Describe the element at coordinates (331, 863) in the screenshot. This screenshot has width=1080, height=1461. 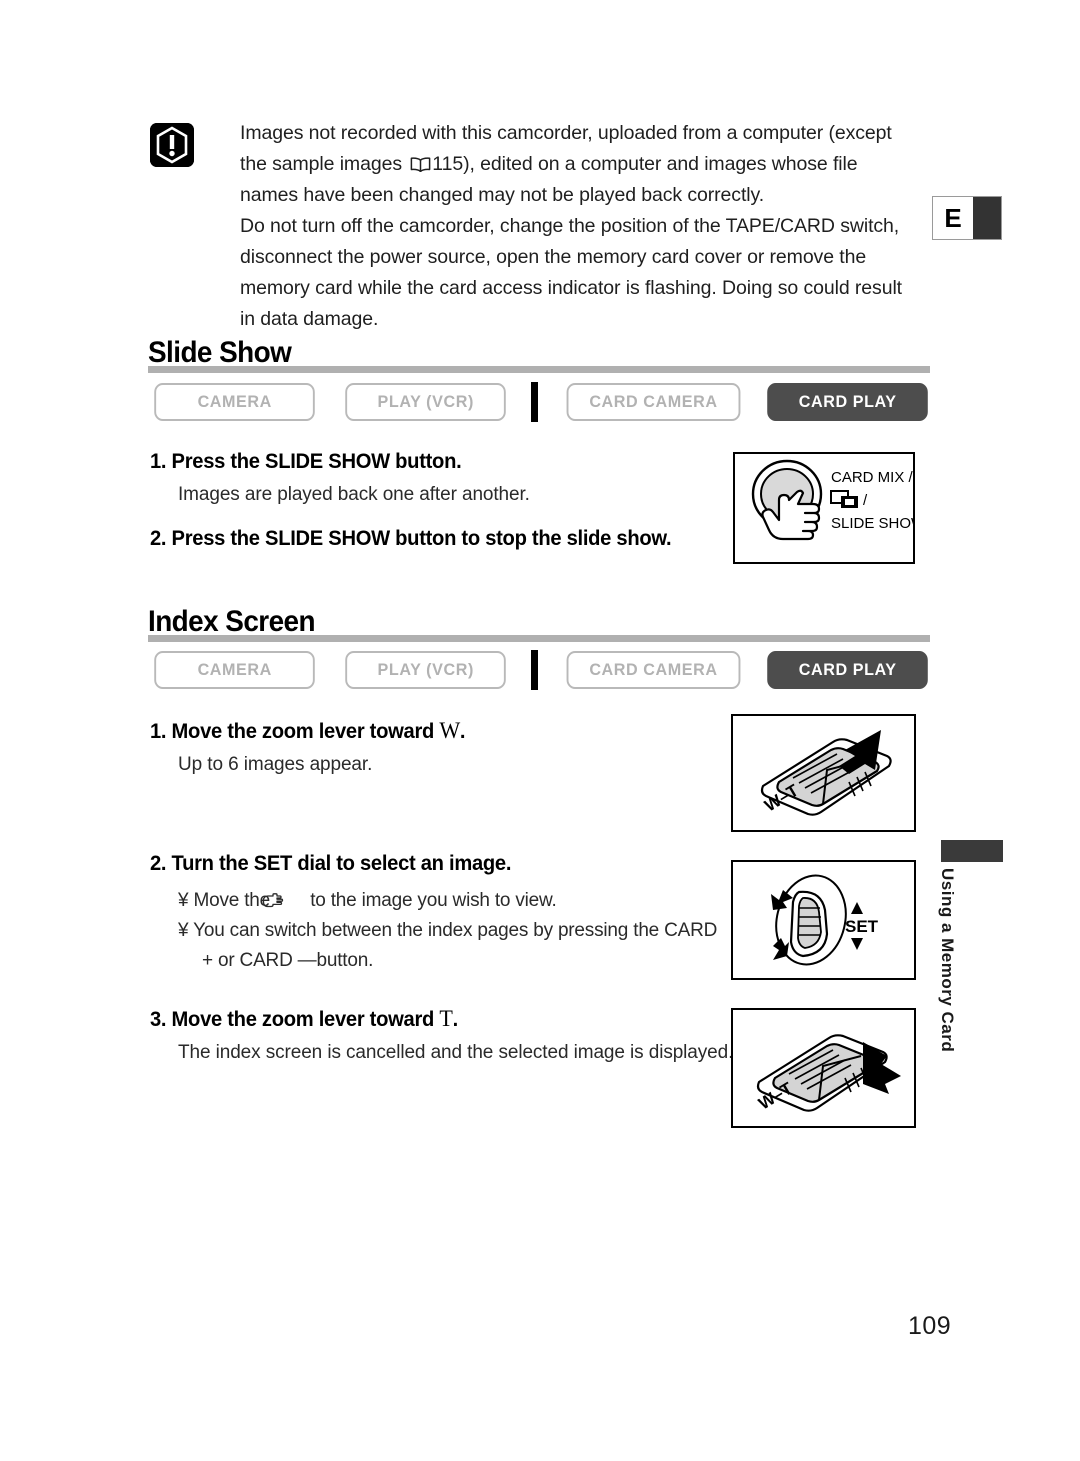
I see `index-step-2-title: 2. Turn the SET dial to select an image.` at that location.